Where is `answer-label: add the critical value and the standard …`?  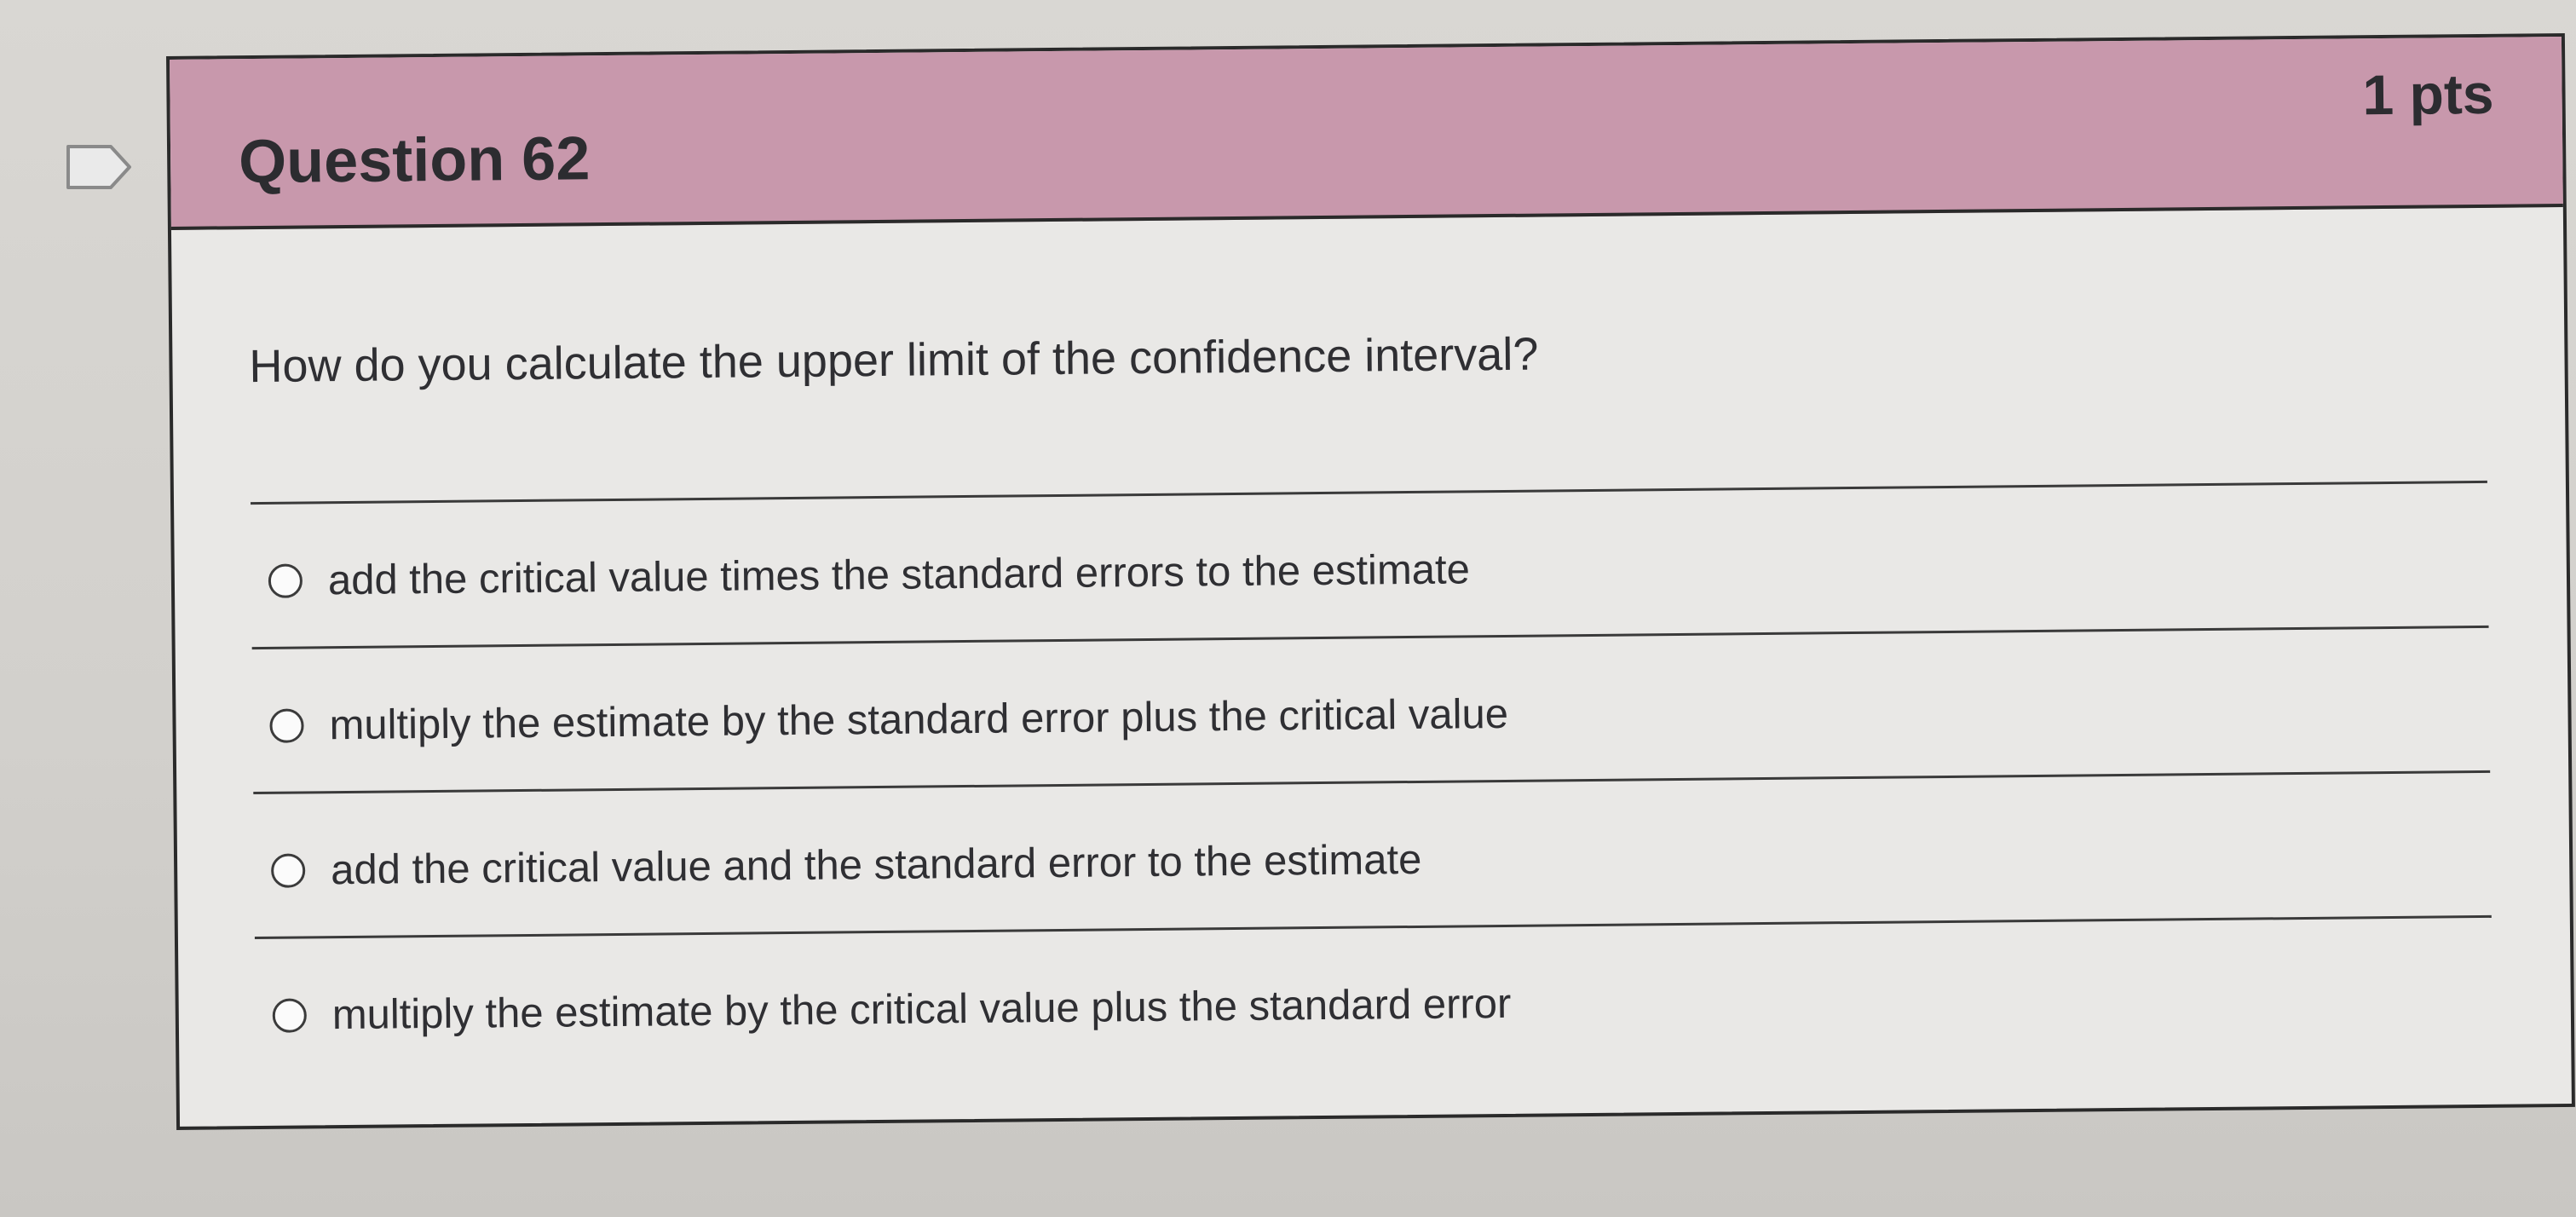
answer-label: add the critical value and the standard … is located at coordinates (876, 865).